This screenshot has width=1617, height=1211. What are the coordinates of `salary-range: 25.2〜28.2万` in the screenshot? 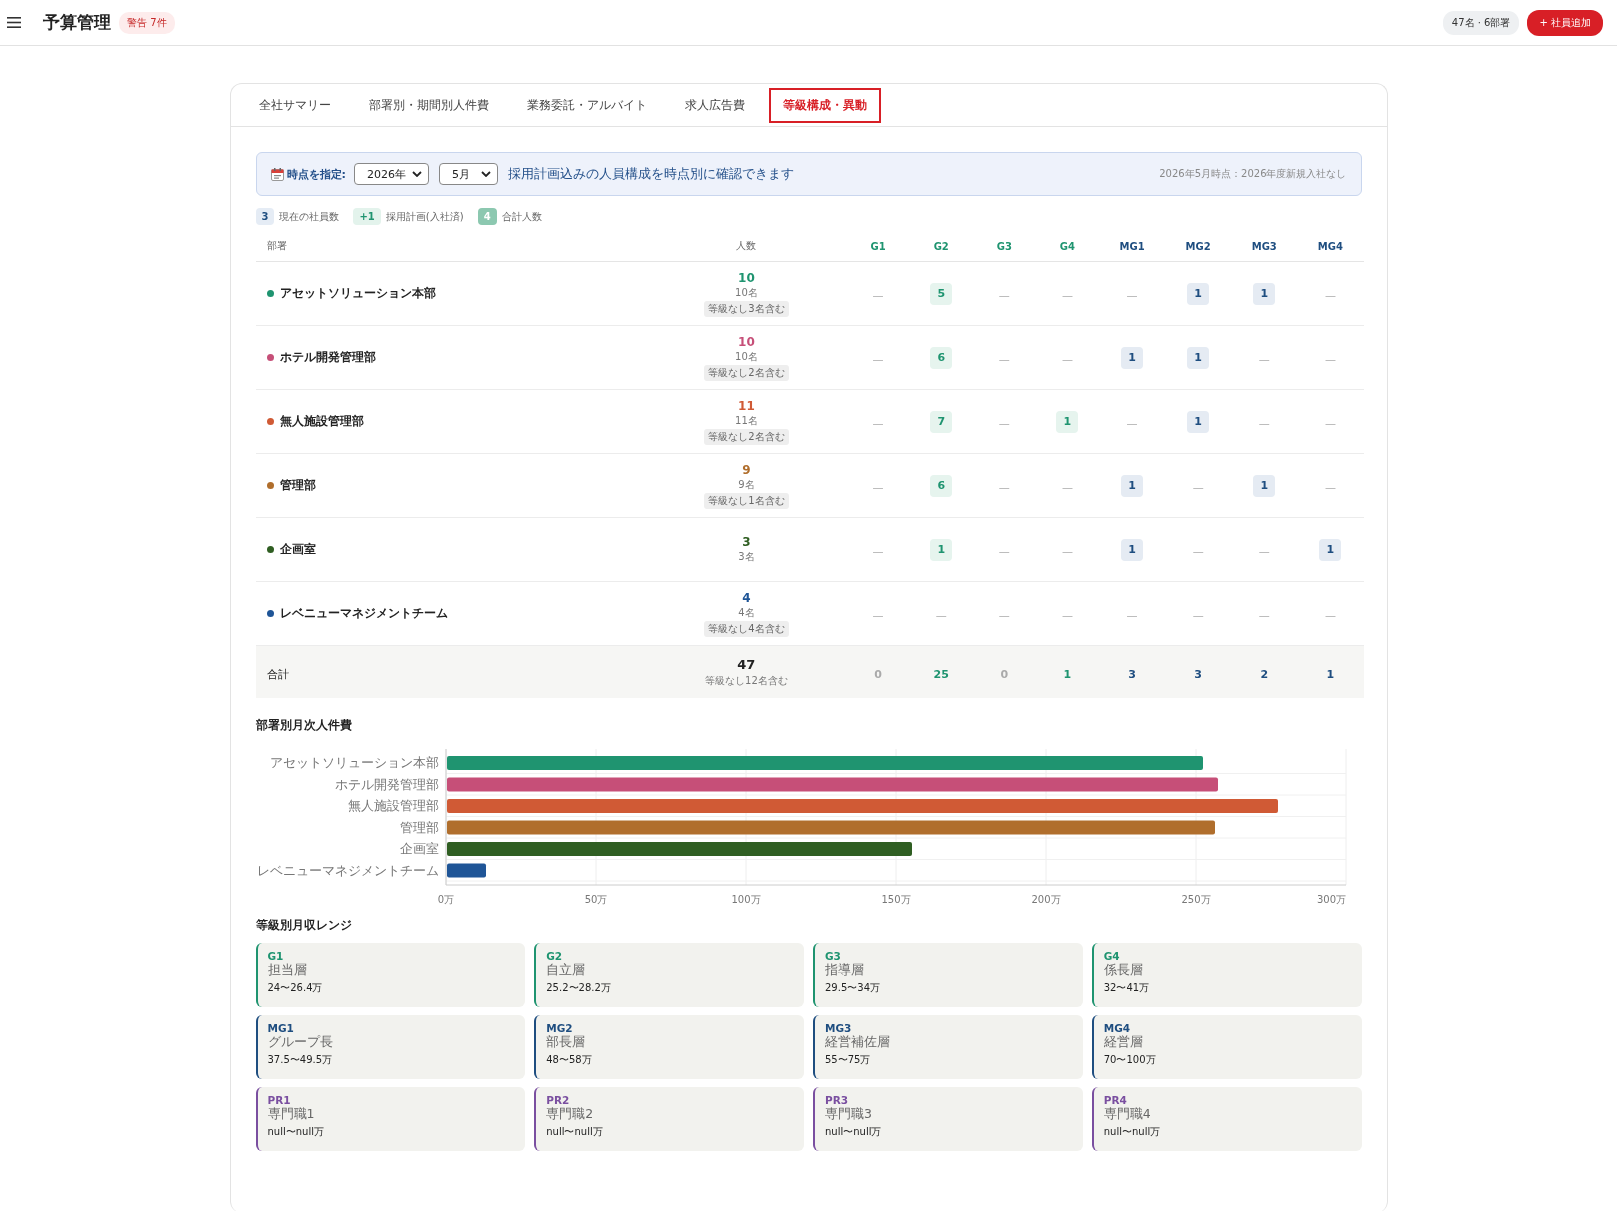 It's located at (579, 988).